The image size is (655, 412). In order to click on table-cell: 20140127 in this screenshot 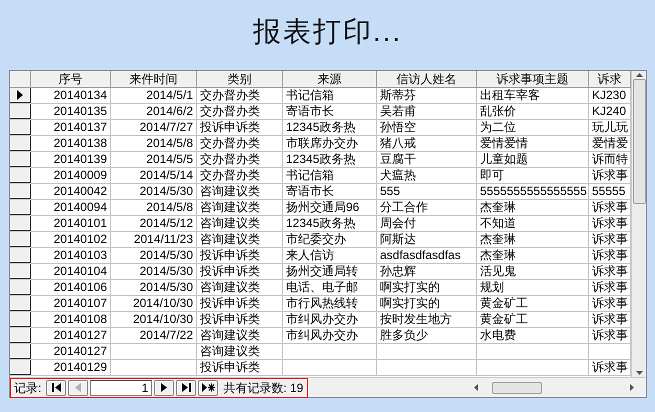, I will do `click(71, 335)`.